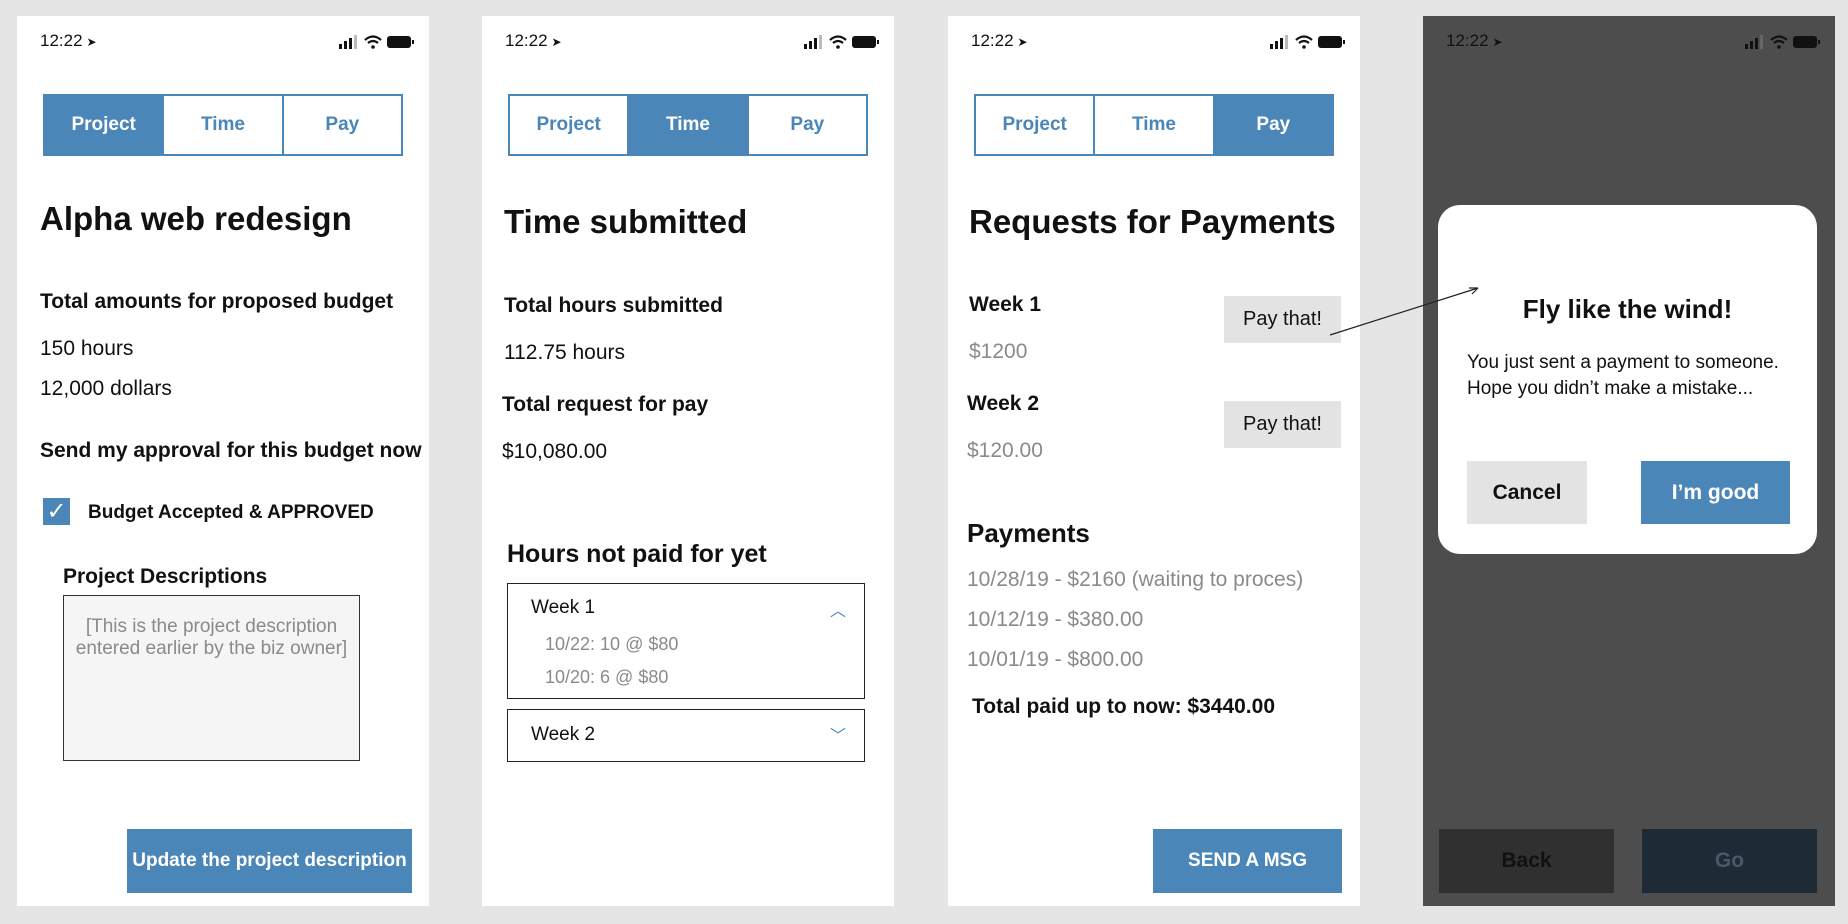 The image size is (1848, 924). I want to click on pay-value: $10,080.00, so click(555, 451).